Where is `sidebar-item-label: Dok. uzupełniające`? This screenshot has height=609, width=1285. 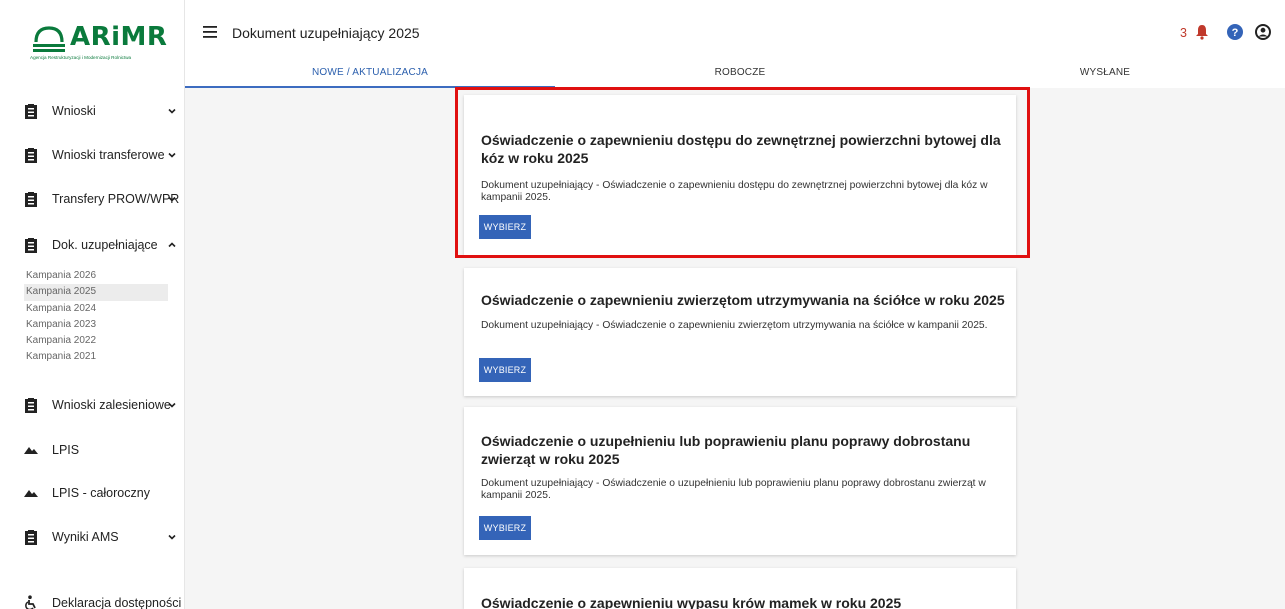
sidebar-item-label: Dok. uzupełniające is located at coordinates (105, 245).